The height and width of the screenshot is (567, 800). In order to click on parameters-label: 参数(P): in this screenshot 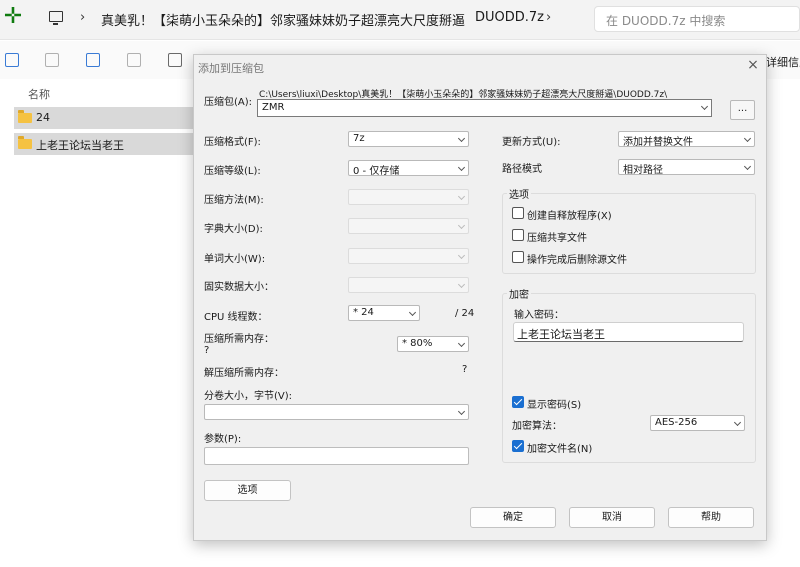, I will do `click(223, 439)`.